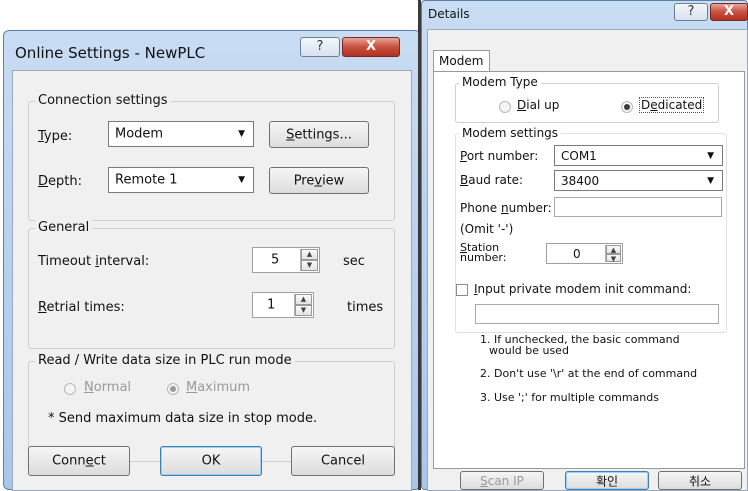  Describe the element at coordinates (487, 229) in the screenshot. I see `omit-note: (Omit '-')` at that location.